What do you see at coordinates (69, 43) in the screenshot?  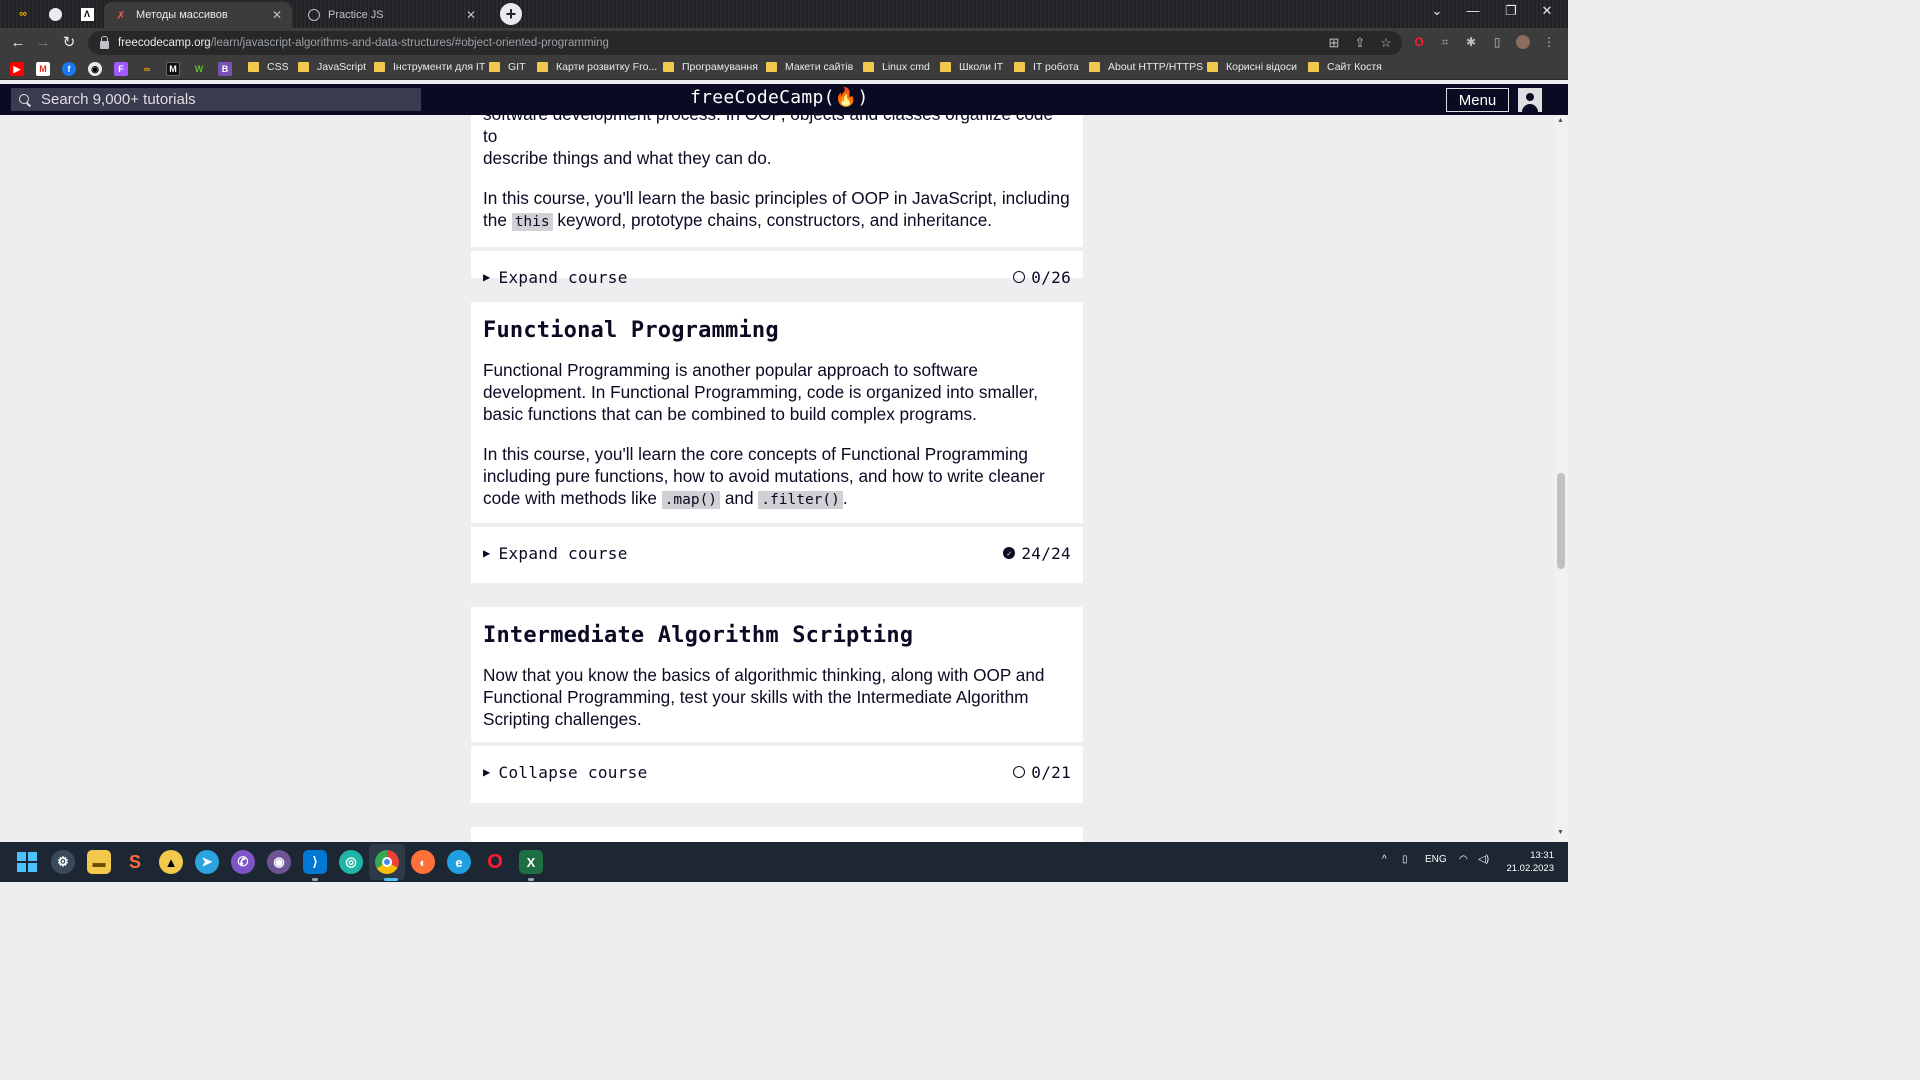 I see `reload-button: ↻` at bounding box center [69, 43].